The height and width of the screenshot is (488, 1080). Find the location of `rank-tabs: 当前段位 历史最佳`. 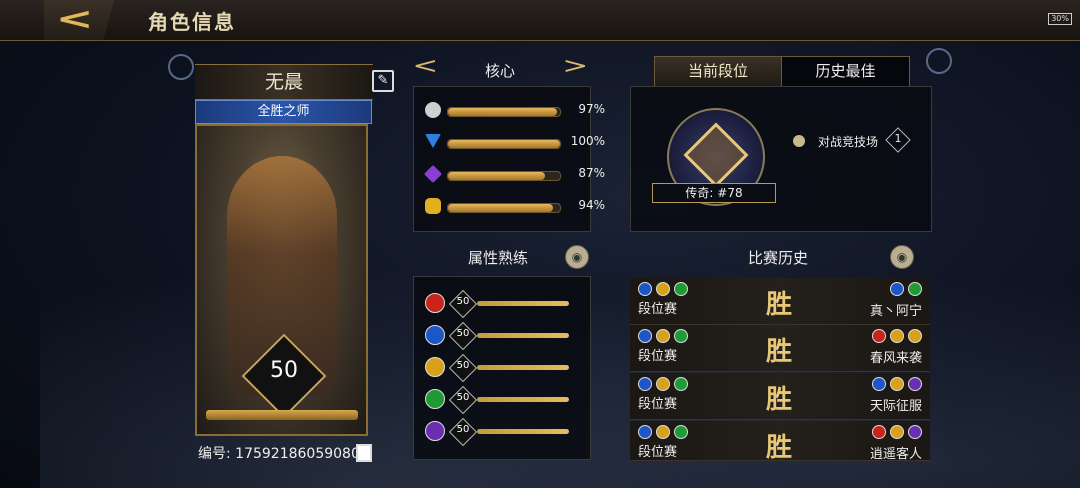

rank-tabs: 当前段位 历史最佳 is located at coordinates (782, 71).